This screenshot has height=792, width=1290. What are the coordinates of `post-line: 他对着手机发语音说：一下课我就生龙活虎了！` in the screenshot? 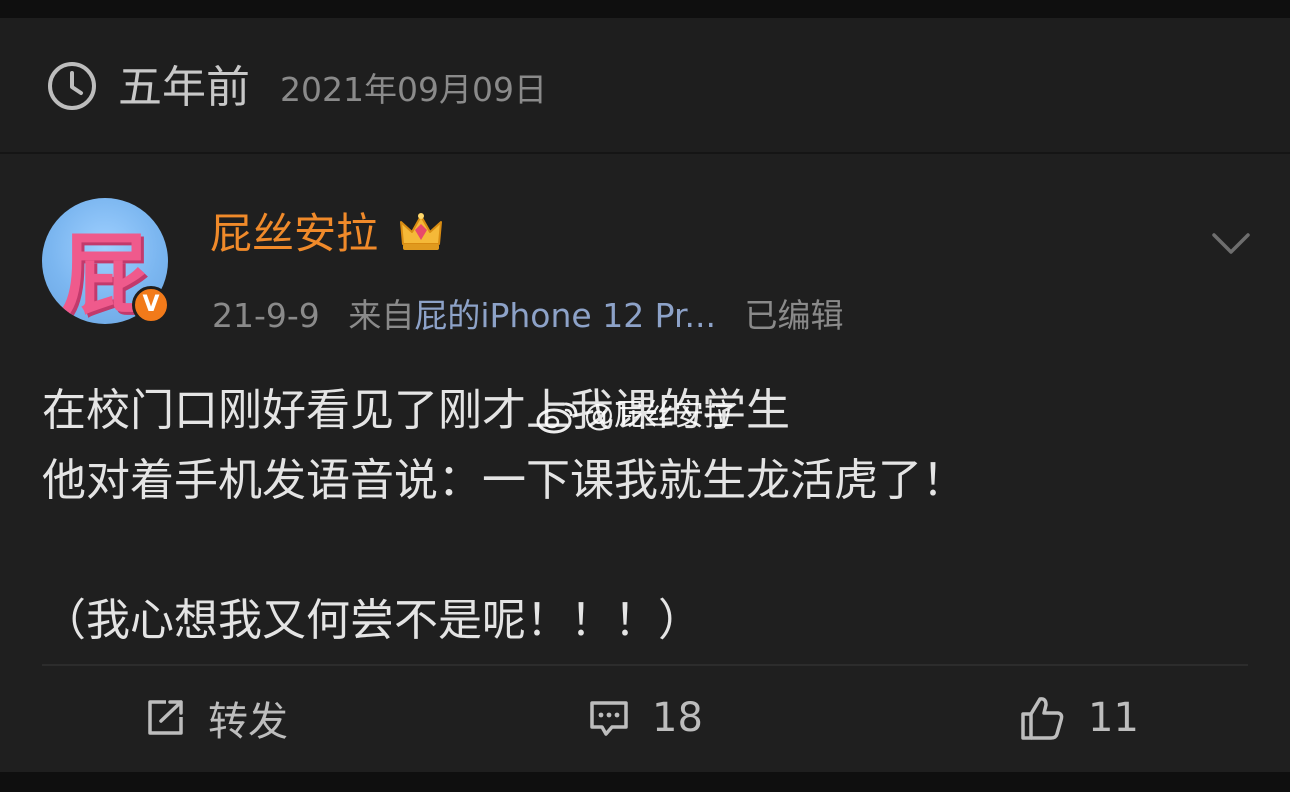 It's located at (504, 480).